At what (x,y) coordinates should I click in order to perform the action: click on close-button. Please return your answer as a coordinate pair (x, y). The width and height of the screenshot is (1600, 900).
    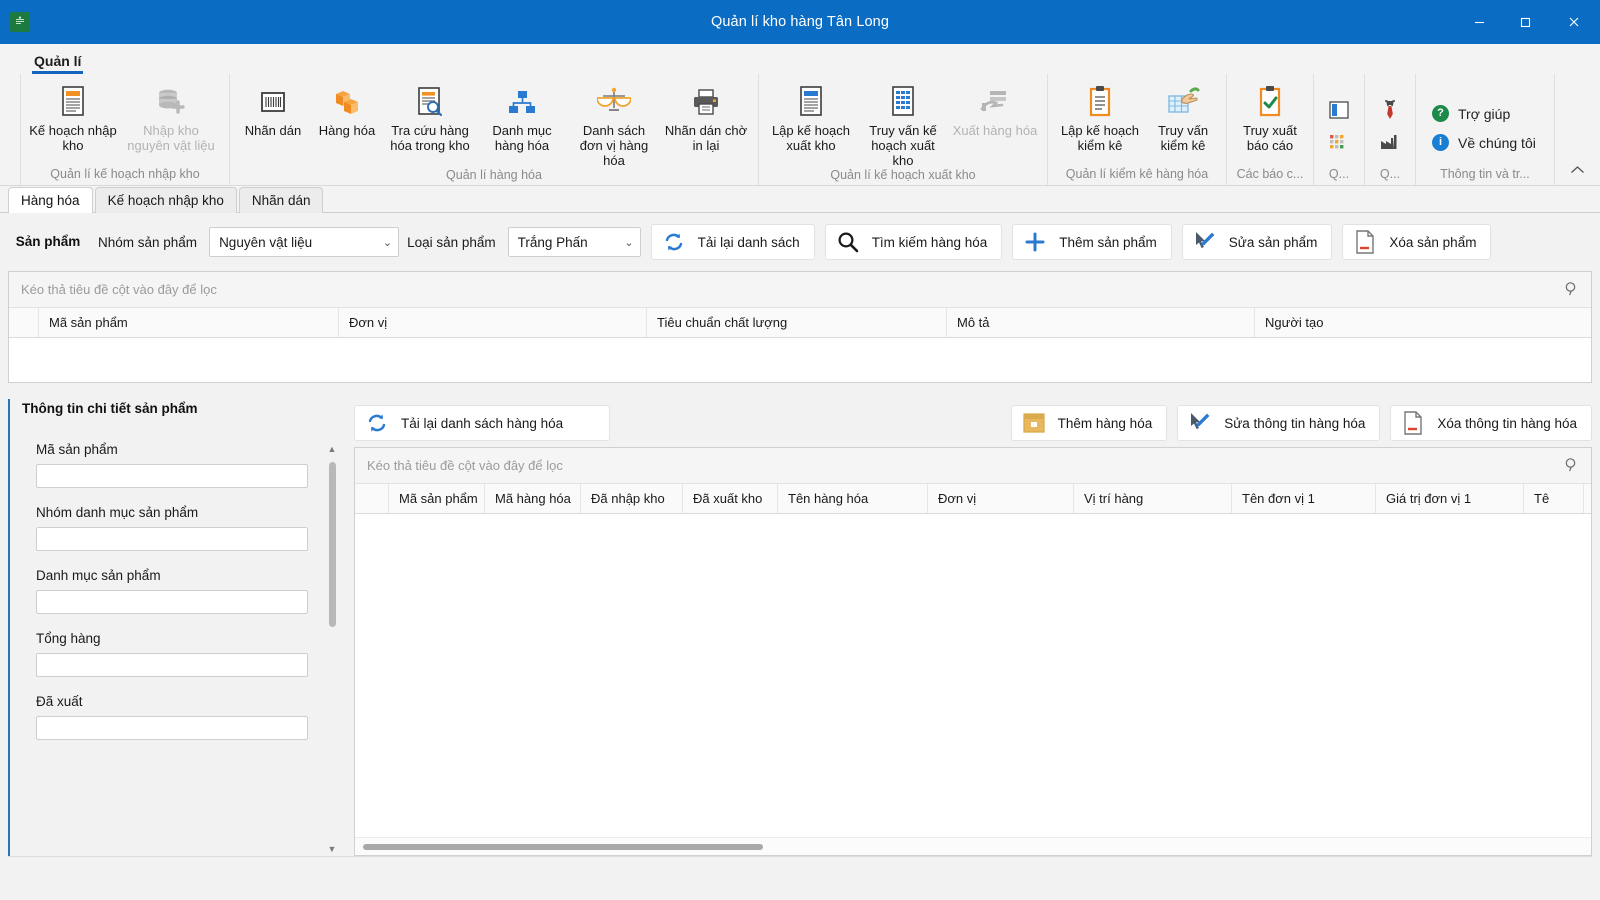
    Looking at the image, I should click on (1574, 22).